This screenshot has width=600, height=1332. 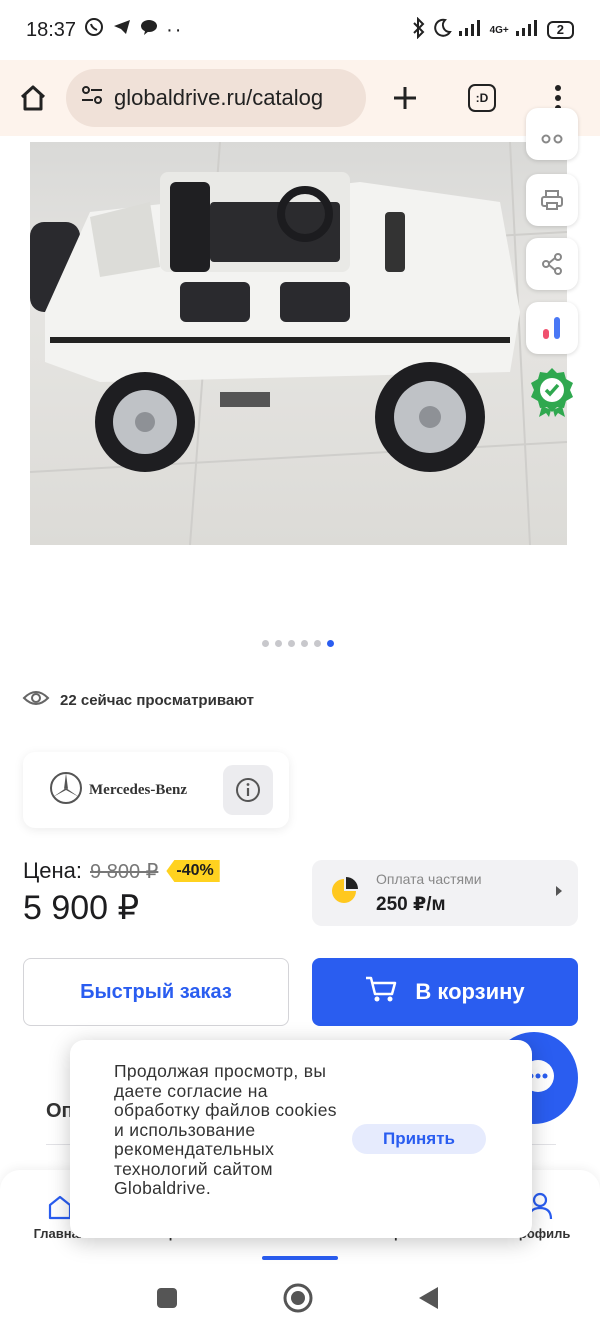 I want to click on whatsapp-icon, so click(x=94, y=30).